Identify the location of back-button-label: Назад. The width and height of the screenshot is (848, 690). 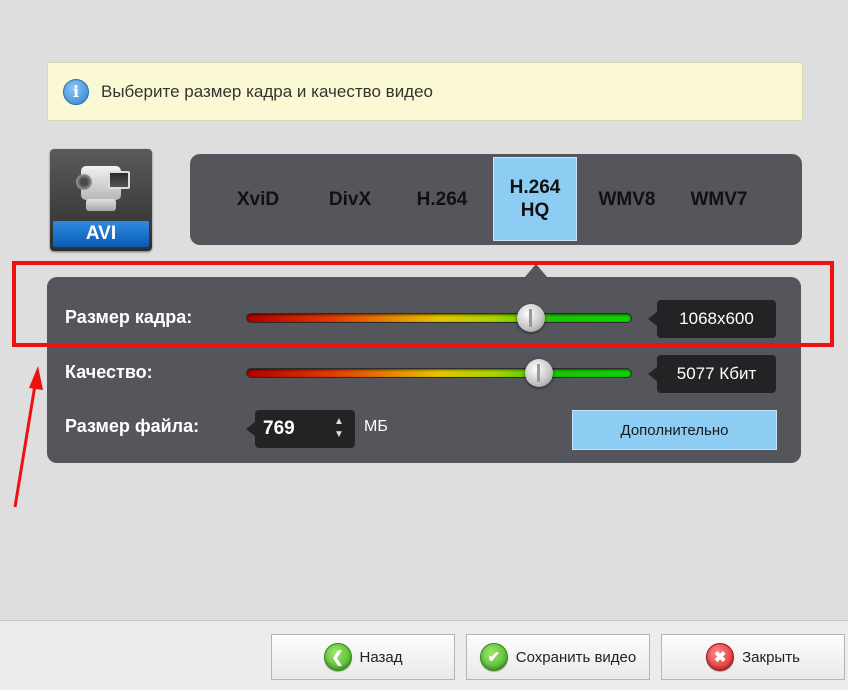
(381, 657).